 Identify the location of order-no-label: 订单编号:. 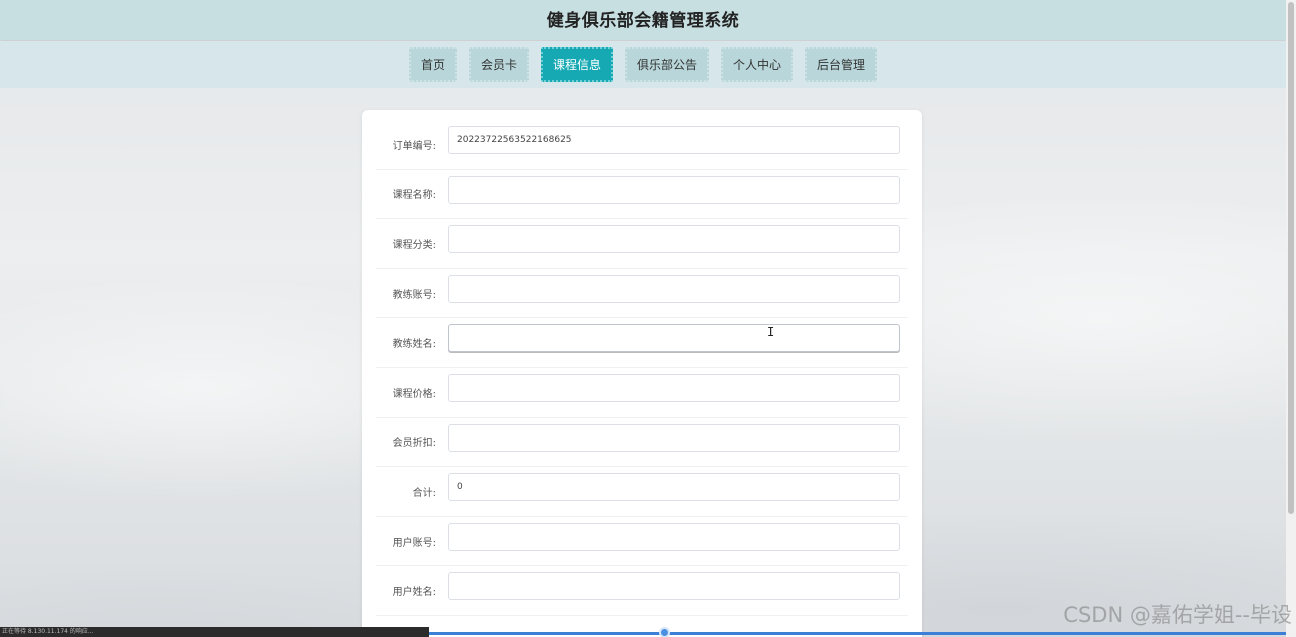
(414, 146).